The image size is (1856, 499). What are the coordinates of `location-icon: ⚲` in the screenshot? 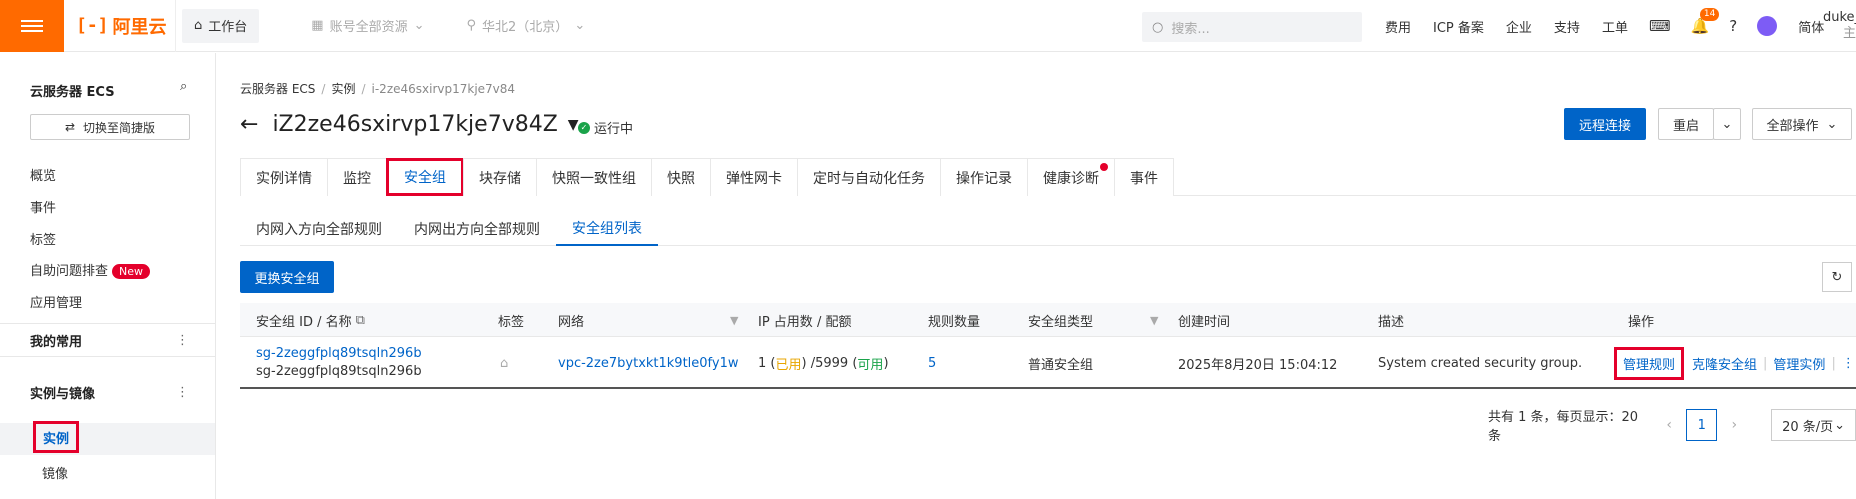 It's located at (471, 25).